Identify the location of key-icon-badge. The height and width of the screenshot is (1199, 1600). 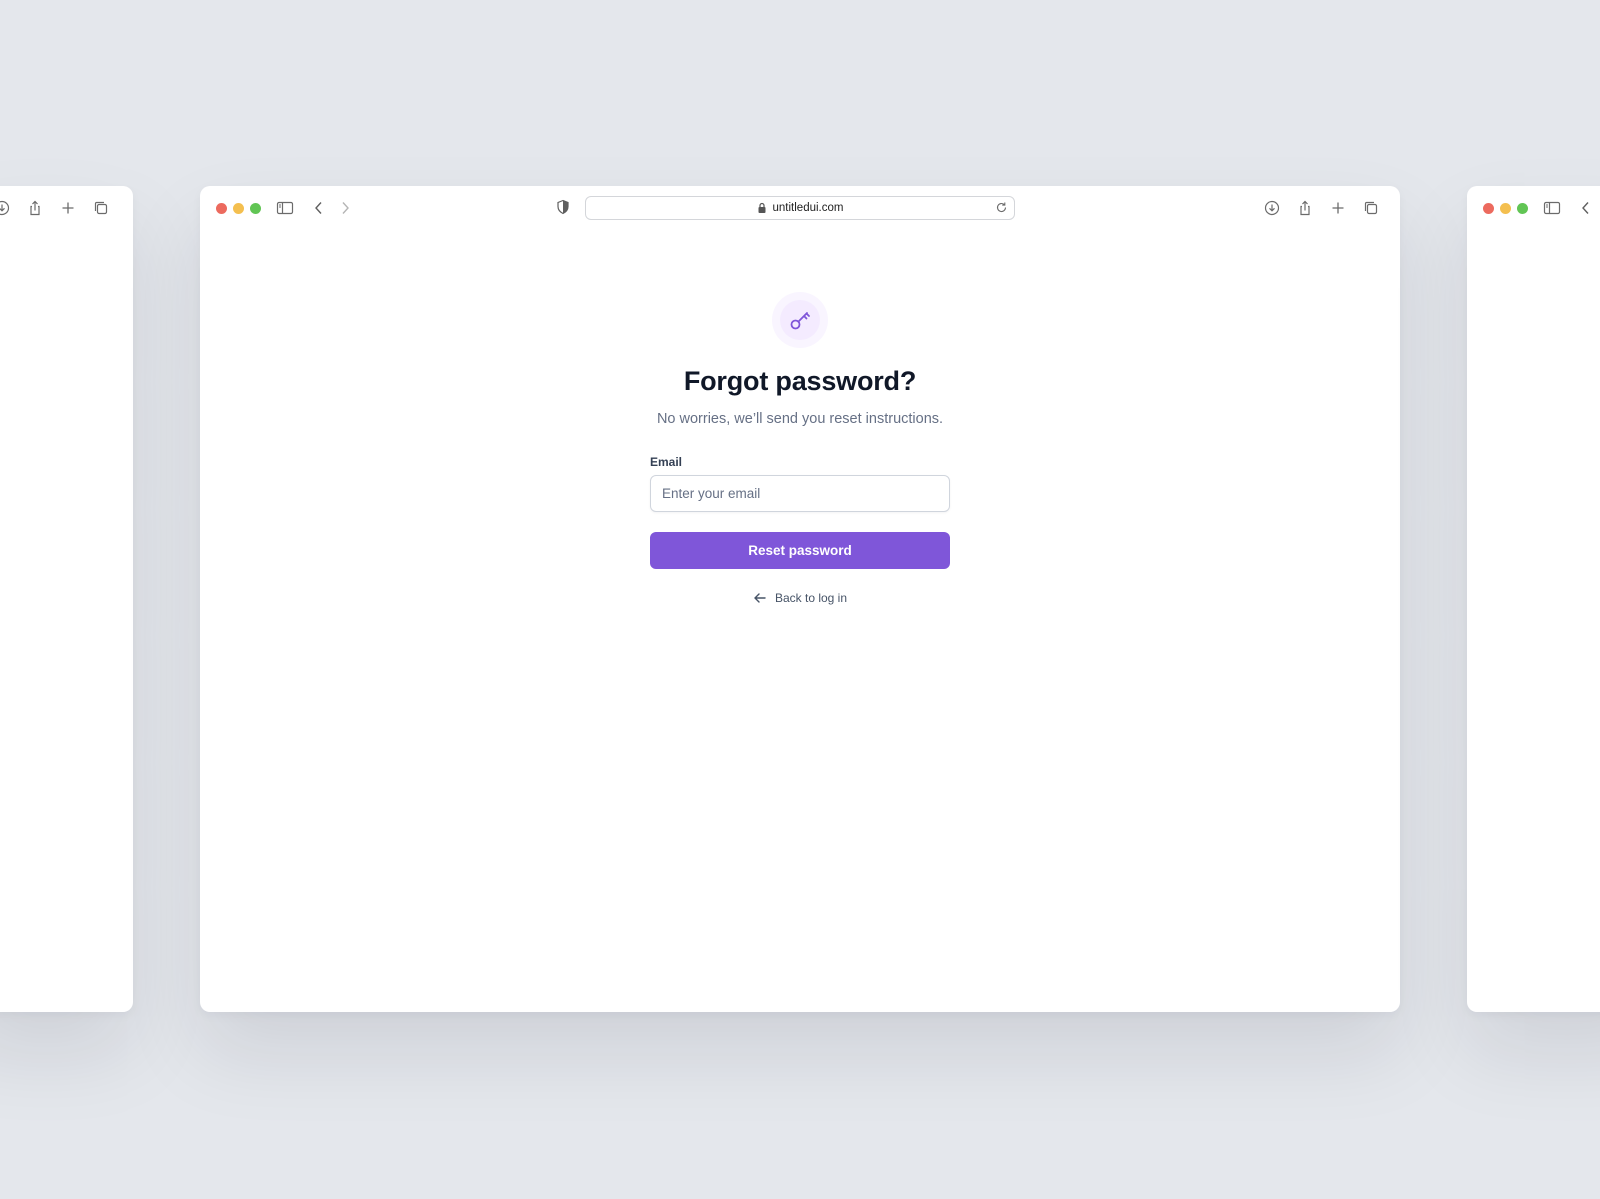
(800, 320).